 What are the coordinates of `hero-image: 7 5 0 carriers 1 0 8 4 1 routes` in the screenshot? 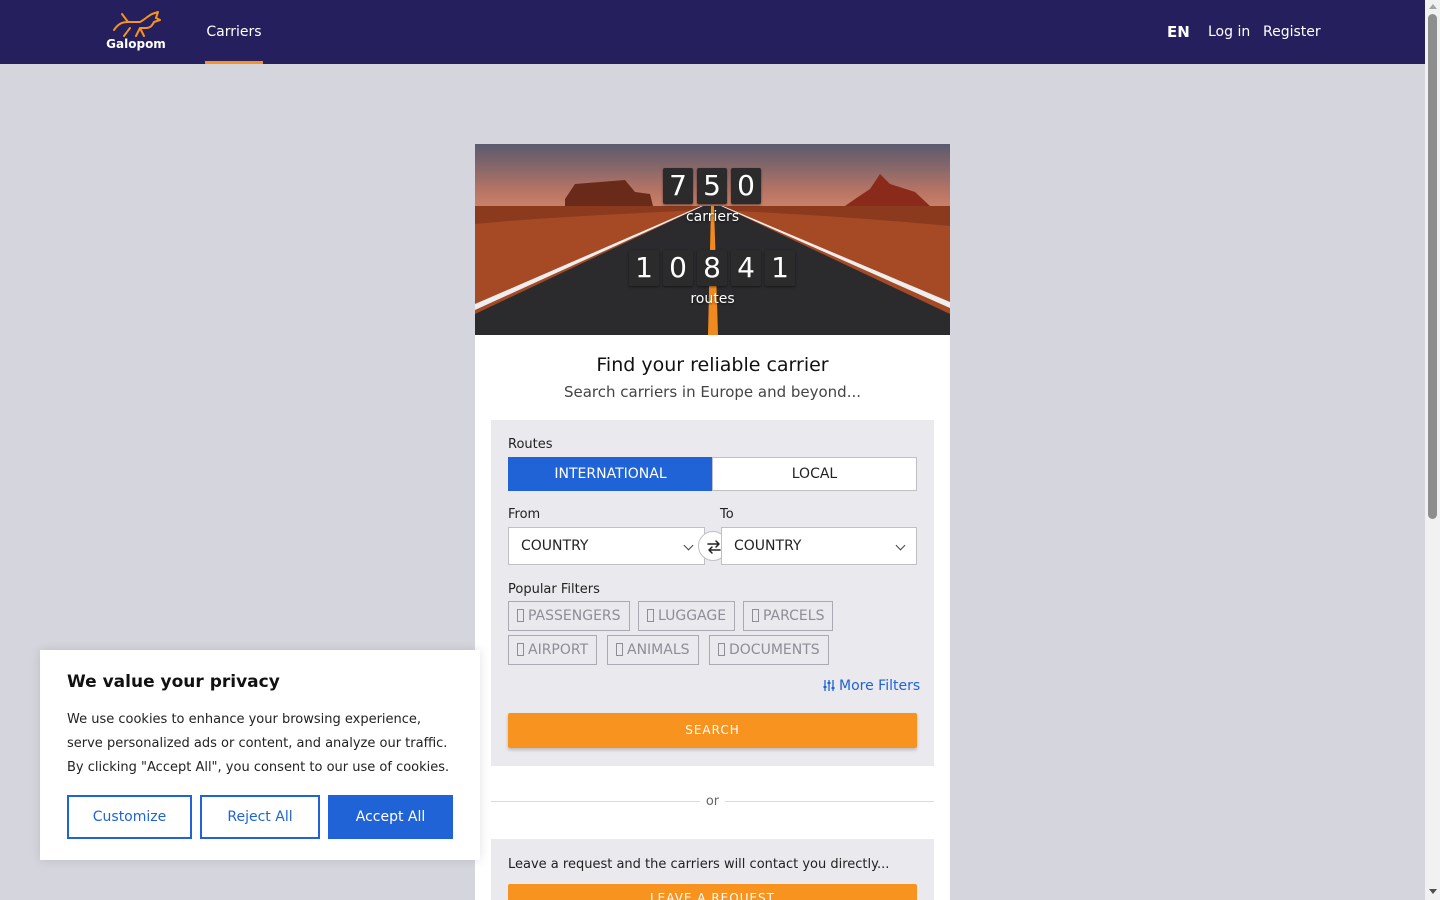 It's located at (712, 239).